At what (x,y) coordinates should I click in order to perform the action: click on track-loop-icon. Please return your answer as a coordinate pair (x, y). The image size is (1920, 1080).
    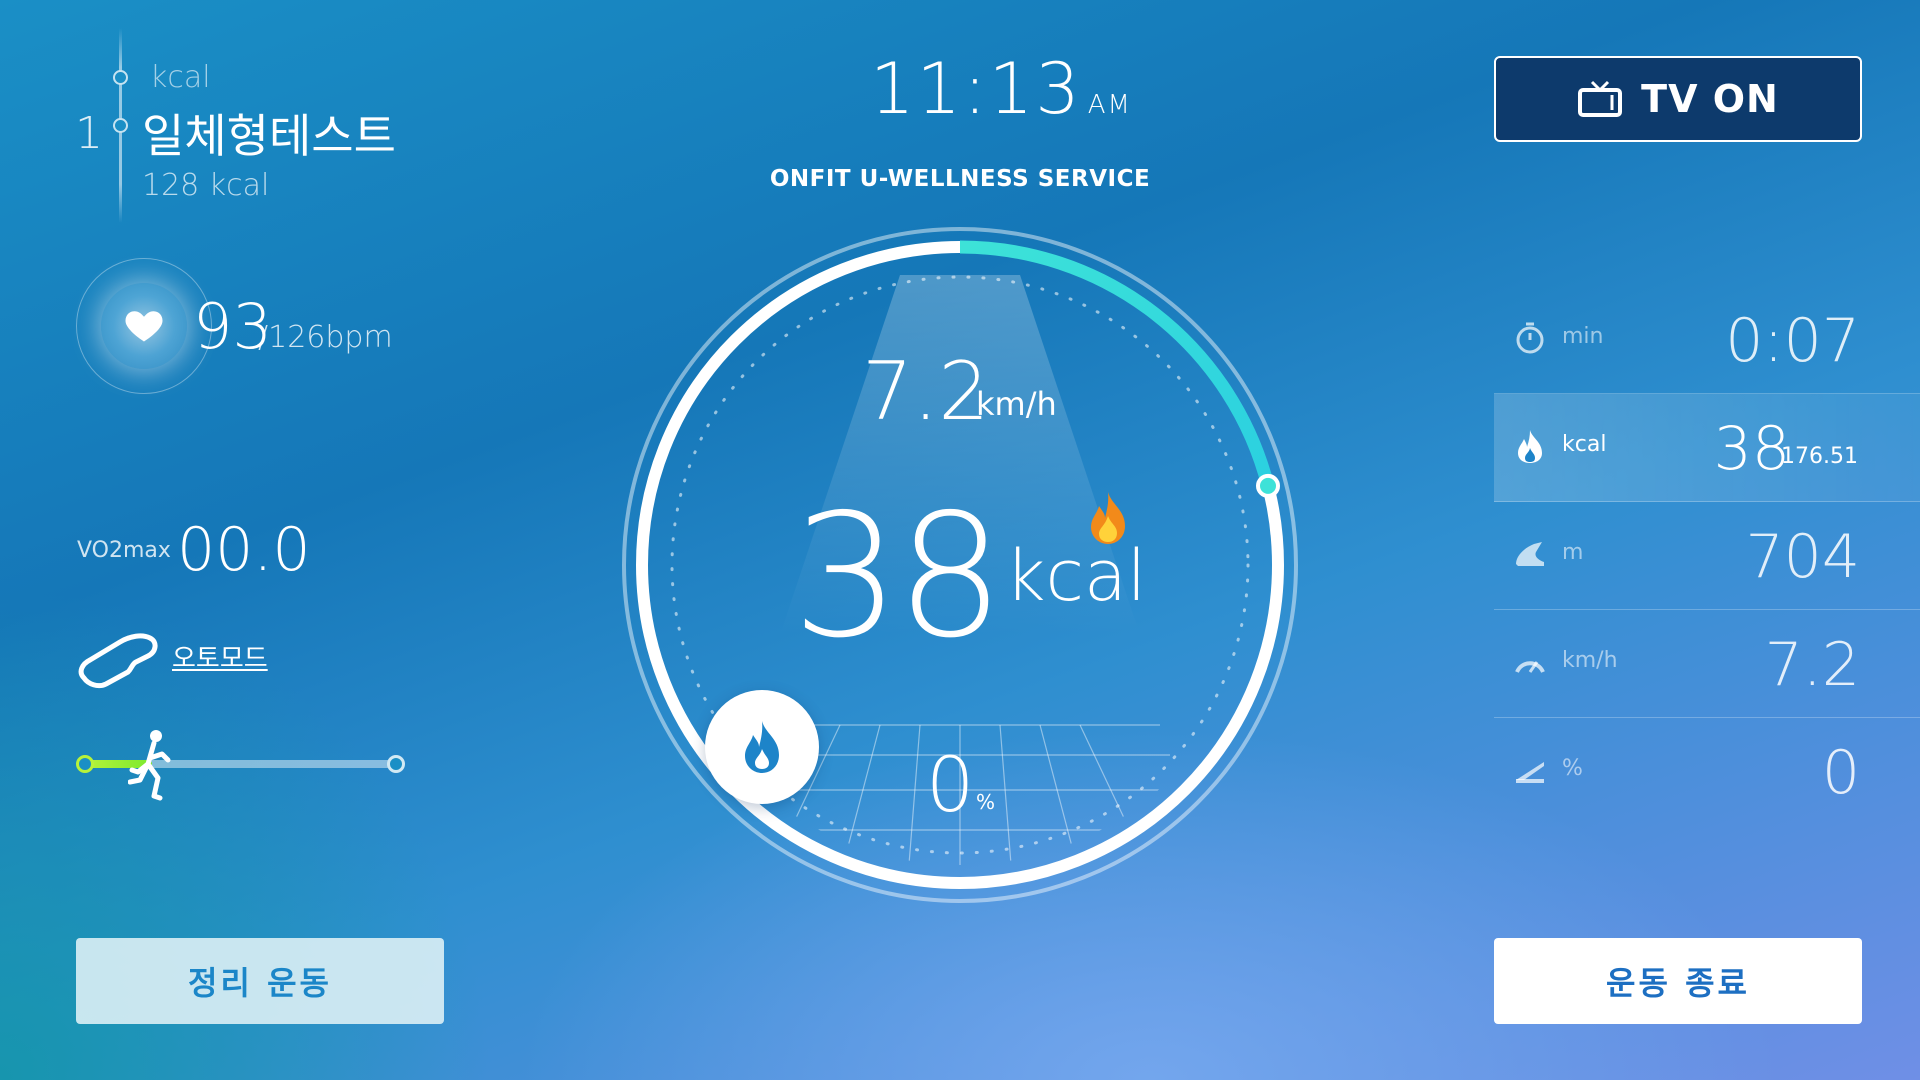
    Looking at the image, I should click on (118, 659).